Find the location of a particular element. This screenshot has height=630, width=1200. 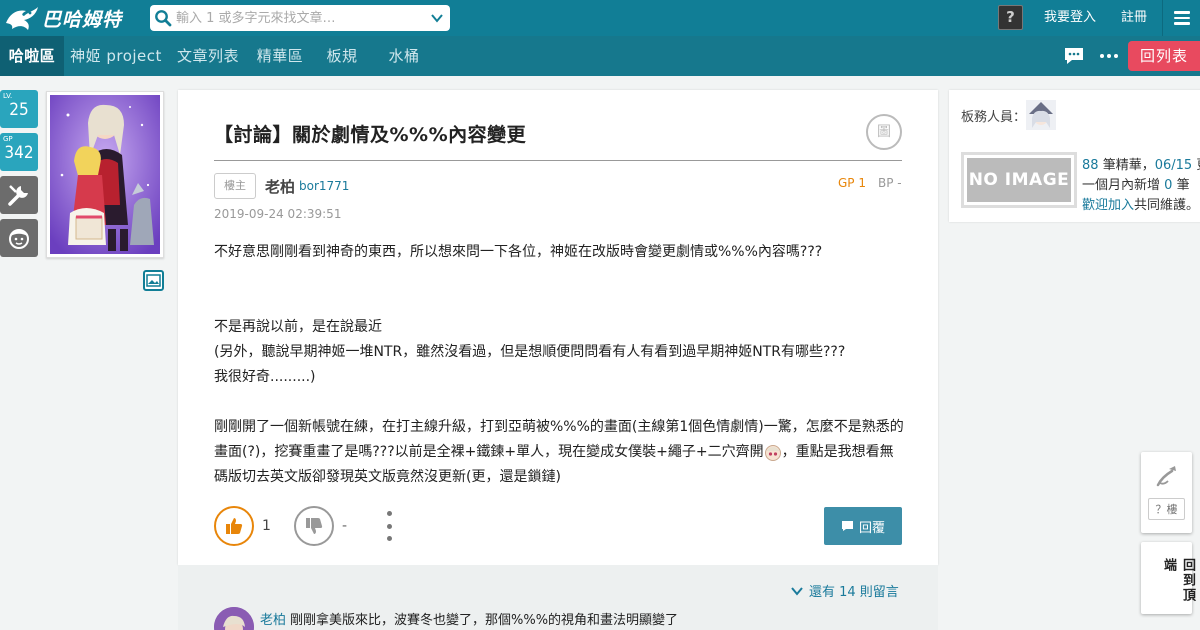

tab-banned: 水桶 is located at coordinates (404, 56).